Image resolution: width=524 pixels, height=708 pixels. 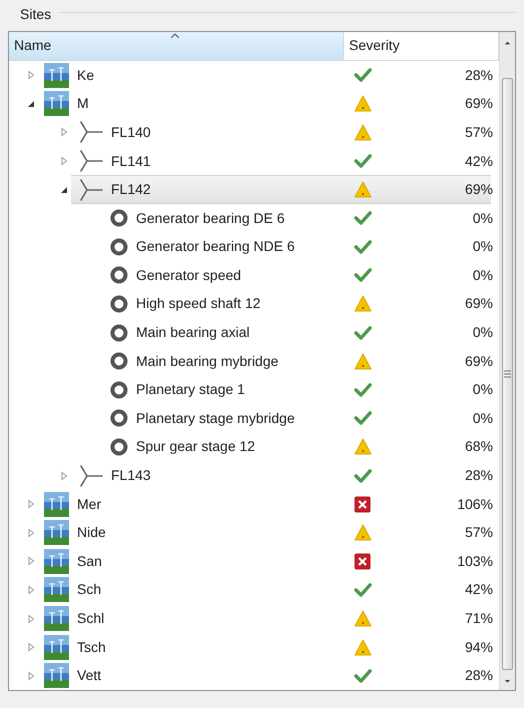 I want to click on item-name: Schl, so click(x=90, y=618).